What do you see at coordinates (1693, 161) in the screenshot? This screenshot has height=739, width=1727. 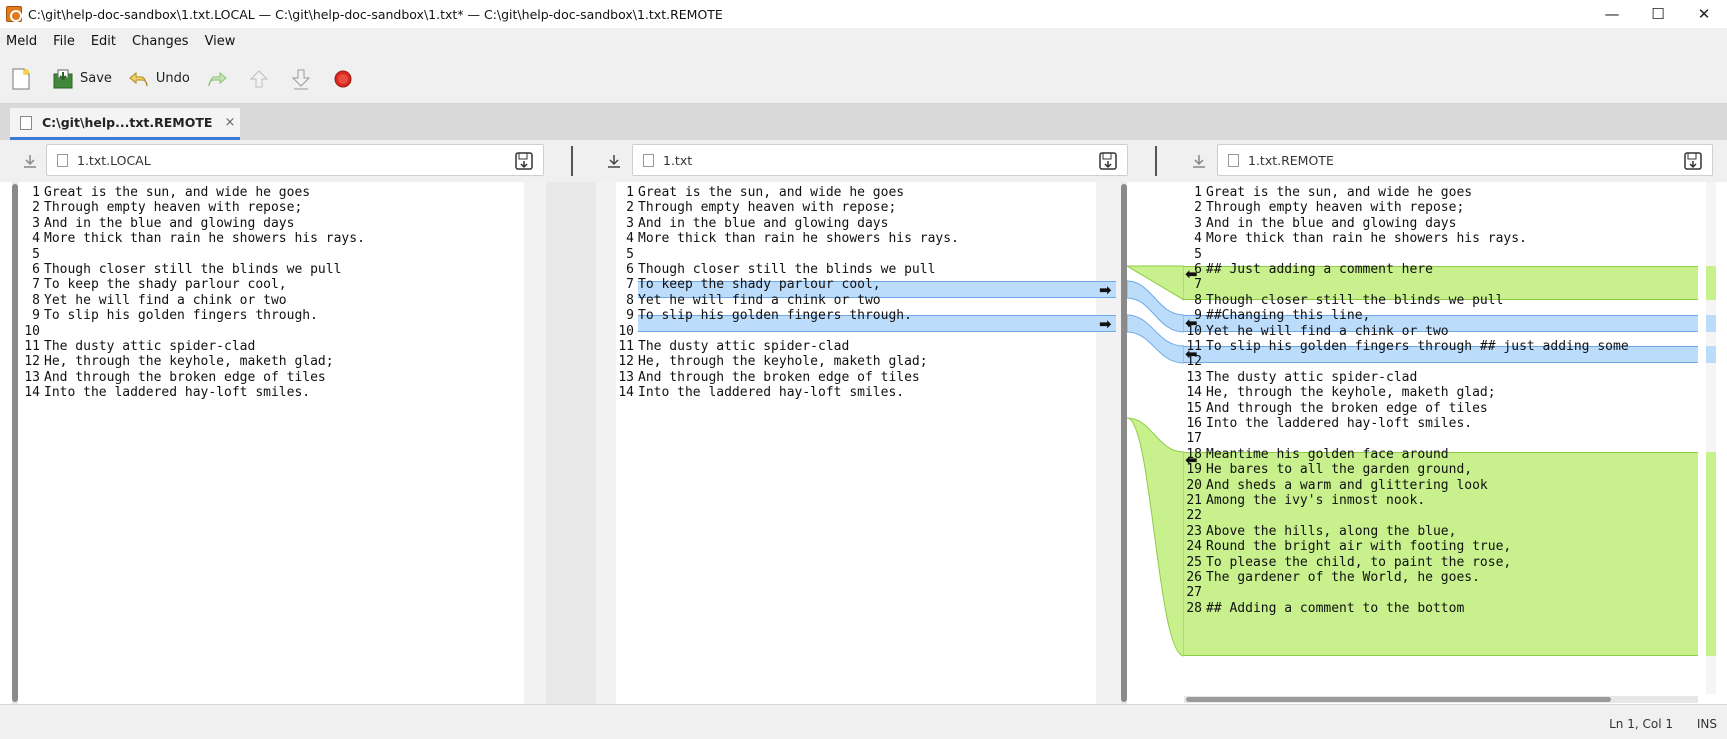 I see `right-save-icon` at bounding box center [1693, 161].